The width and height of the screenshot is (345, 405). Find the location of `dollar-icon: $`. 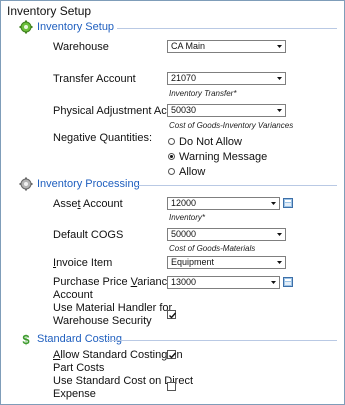

dollar-icon: $ is located at coordinates (26, 339).